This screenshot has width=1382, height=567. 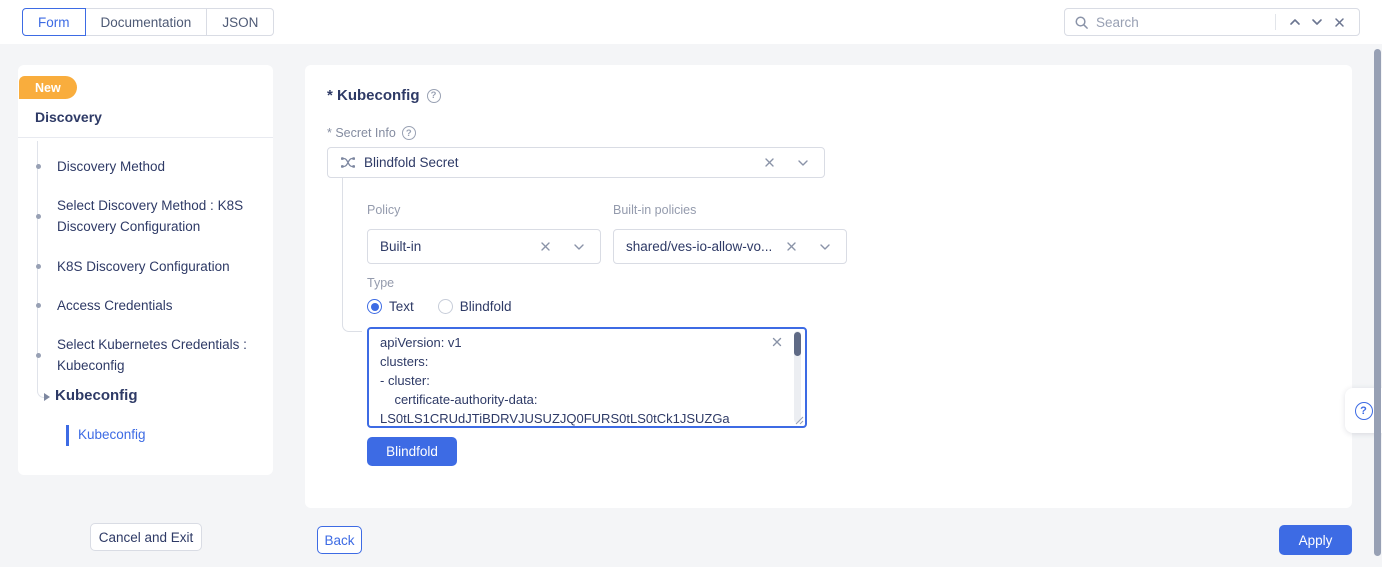 What do you see at coordinates (373, 95) in the screenshot?
I see `form-title-text: * Kubeconfig` at bounding box center [373, 95].